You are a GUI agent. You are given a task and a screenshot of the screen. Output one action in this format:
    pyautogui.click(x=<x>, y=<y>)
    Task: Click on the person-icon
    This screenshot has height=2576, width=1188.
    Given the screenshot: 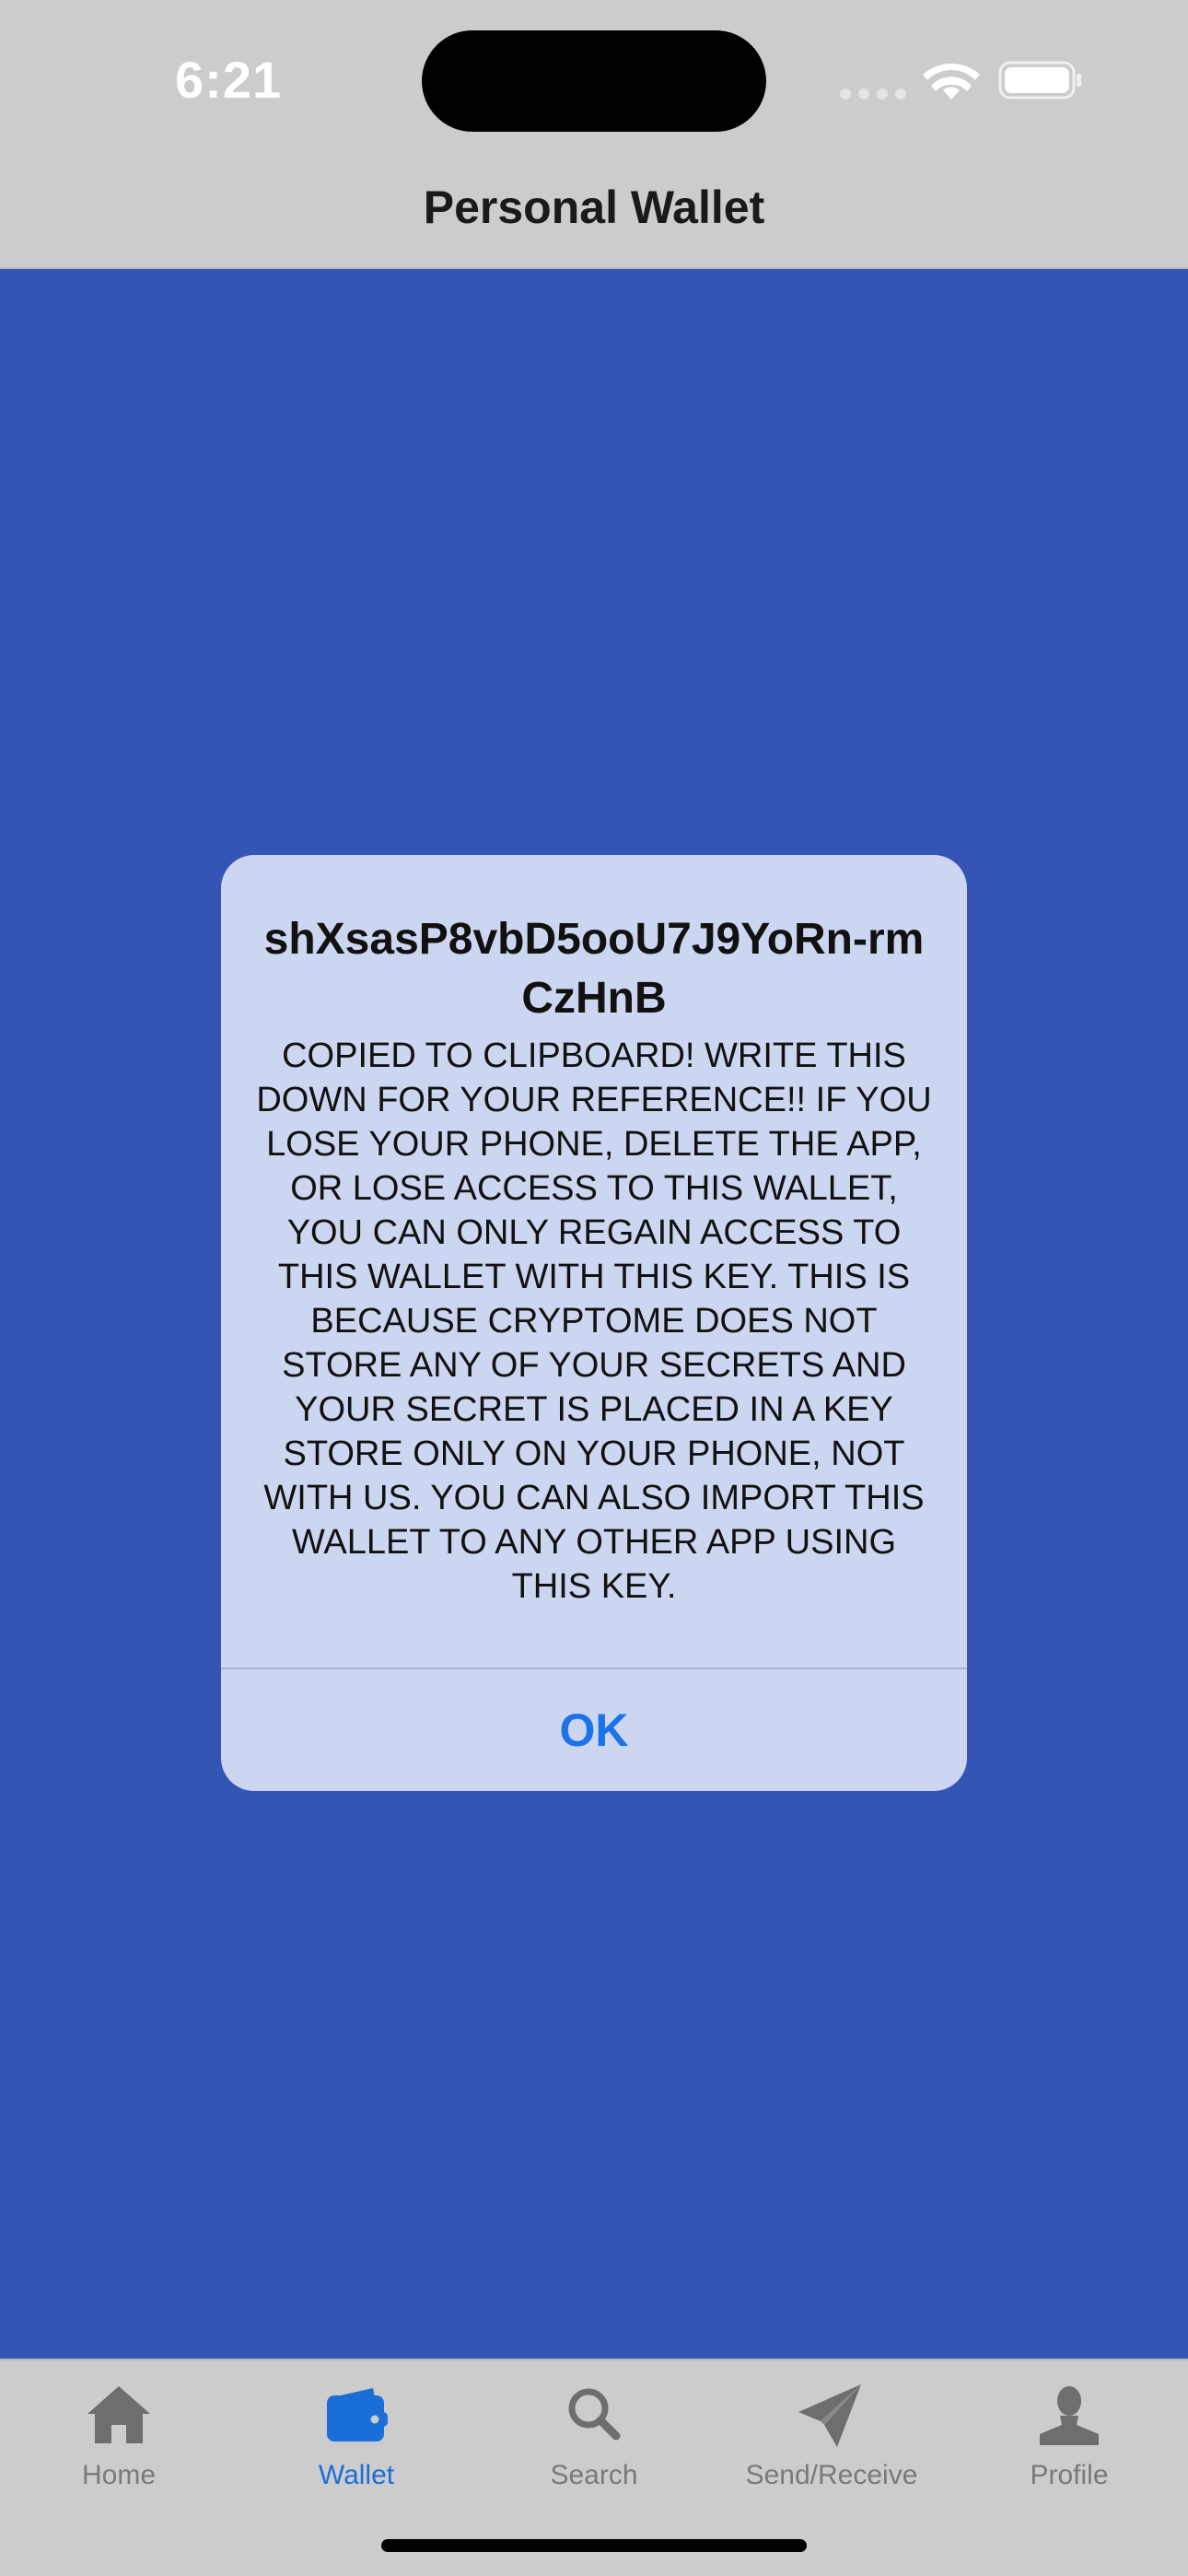 What is the action you would take?
    pyautogui.click(x=1069, y=2415)
    